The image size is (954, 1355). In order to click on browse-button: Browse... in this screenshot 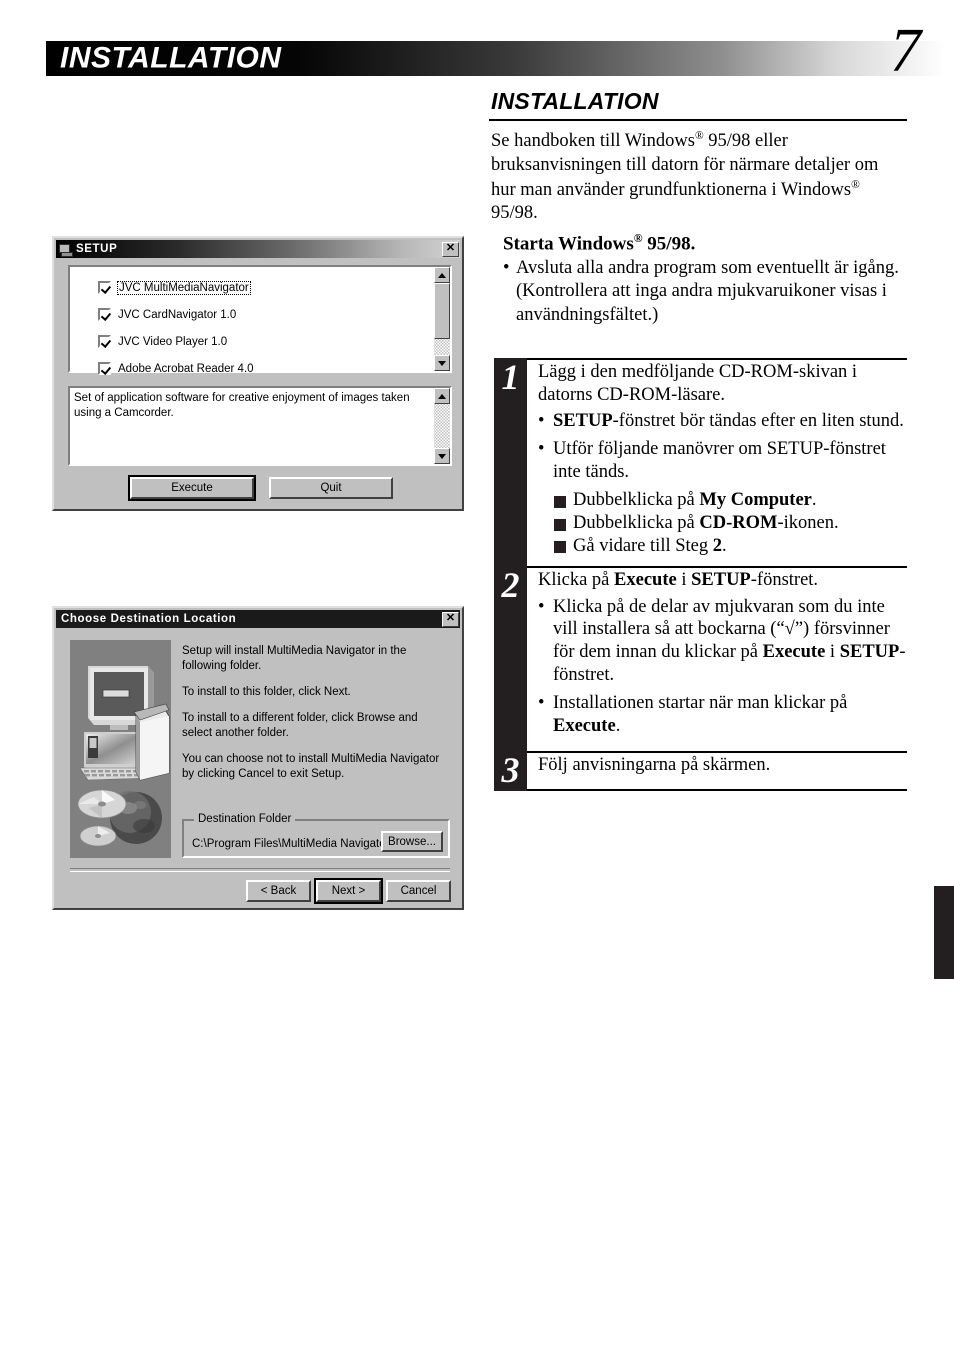, I will do `click(412, 841)`.